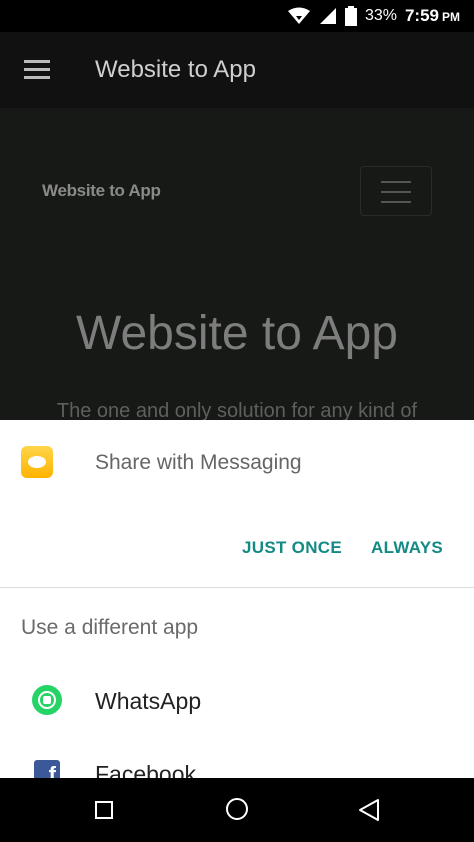 This screenshot has height=842, width=474. What do you see at coordinates (237, 700) in the screenshot?
I see `app-item-whatsapp: WhatsApp` at bounding box center [237, 700].